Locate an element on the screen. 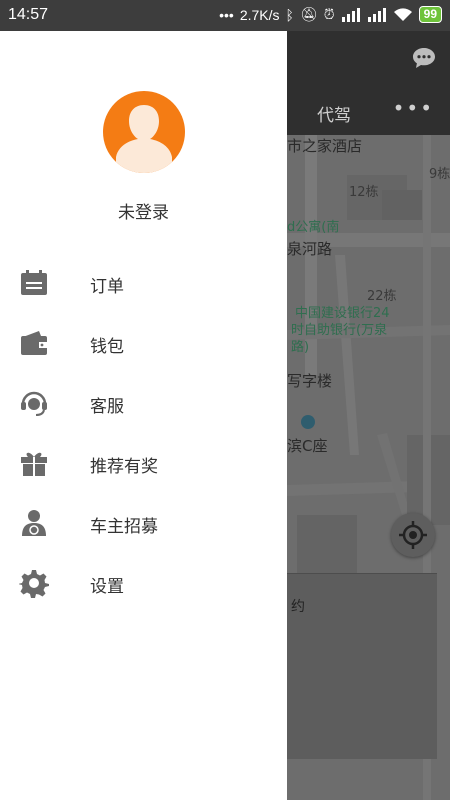  user-silhouette-icon is located at coordinates (144, 139).